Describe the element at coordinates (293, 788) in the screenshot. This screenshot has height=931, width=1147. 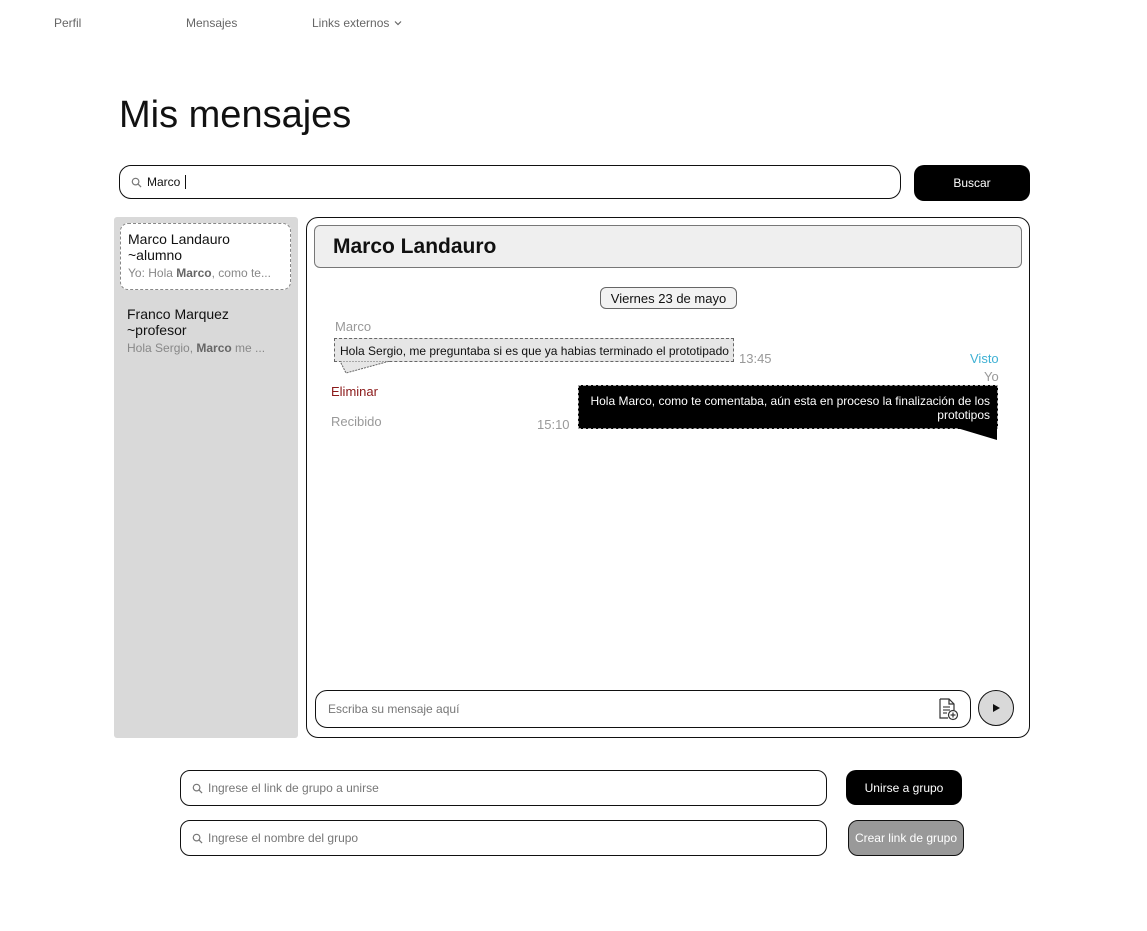
I see `join-group-placeholder: Ingrese el link de grupo a unirse` at that location.